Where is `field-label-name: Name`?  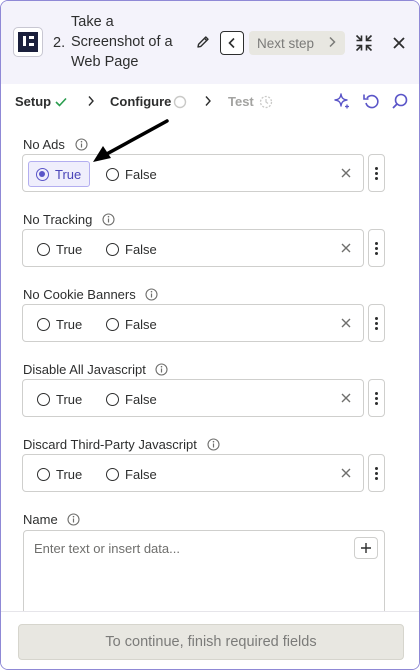
field-label-name: Name is located at coordinates (51, 519).